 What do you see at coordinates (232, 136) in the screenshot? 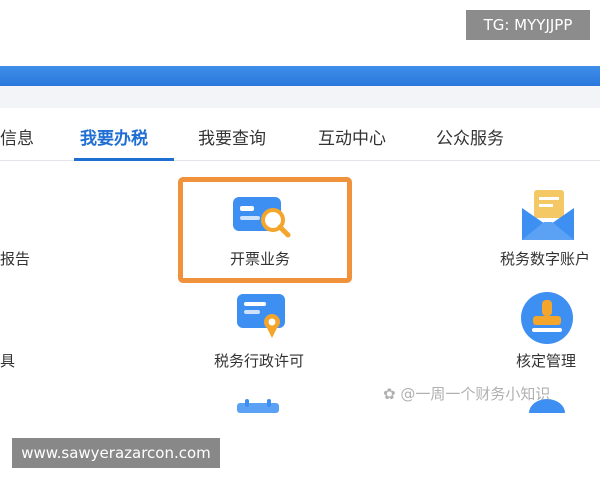
I see `tab-query: 我要查询` at bounding box center [232, 136].